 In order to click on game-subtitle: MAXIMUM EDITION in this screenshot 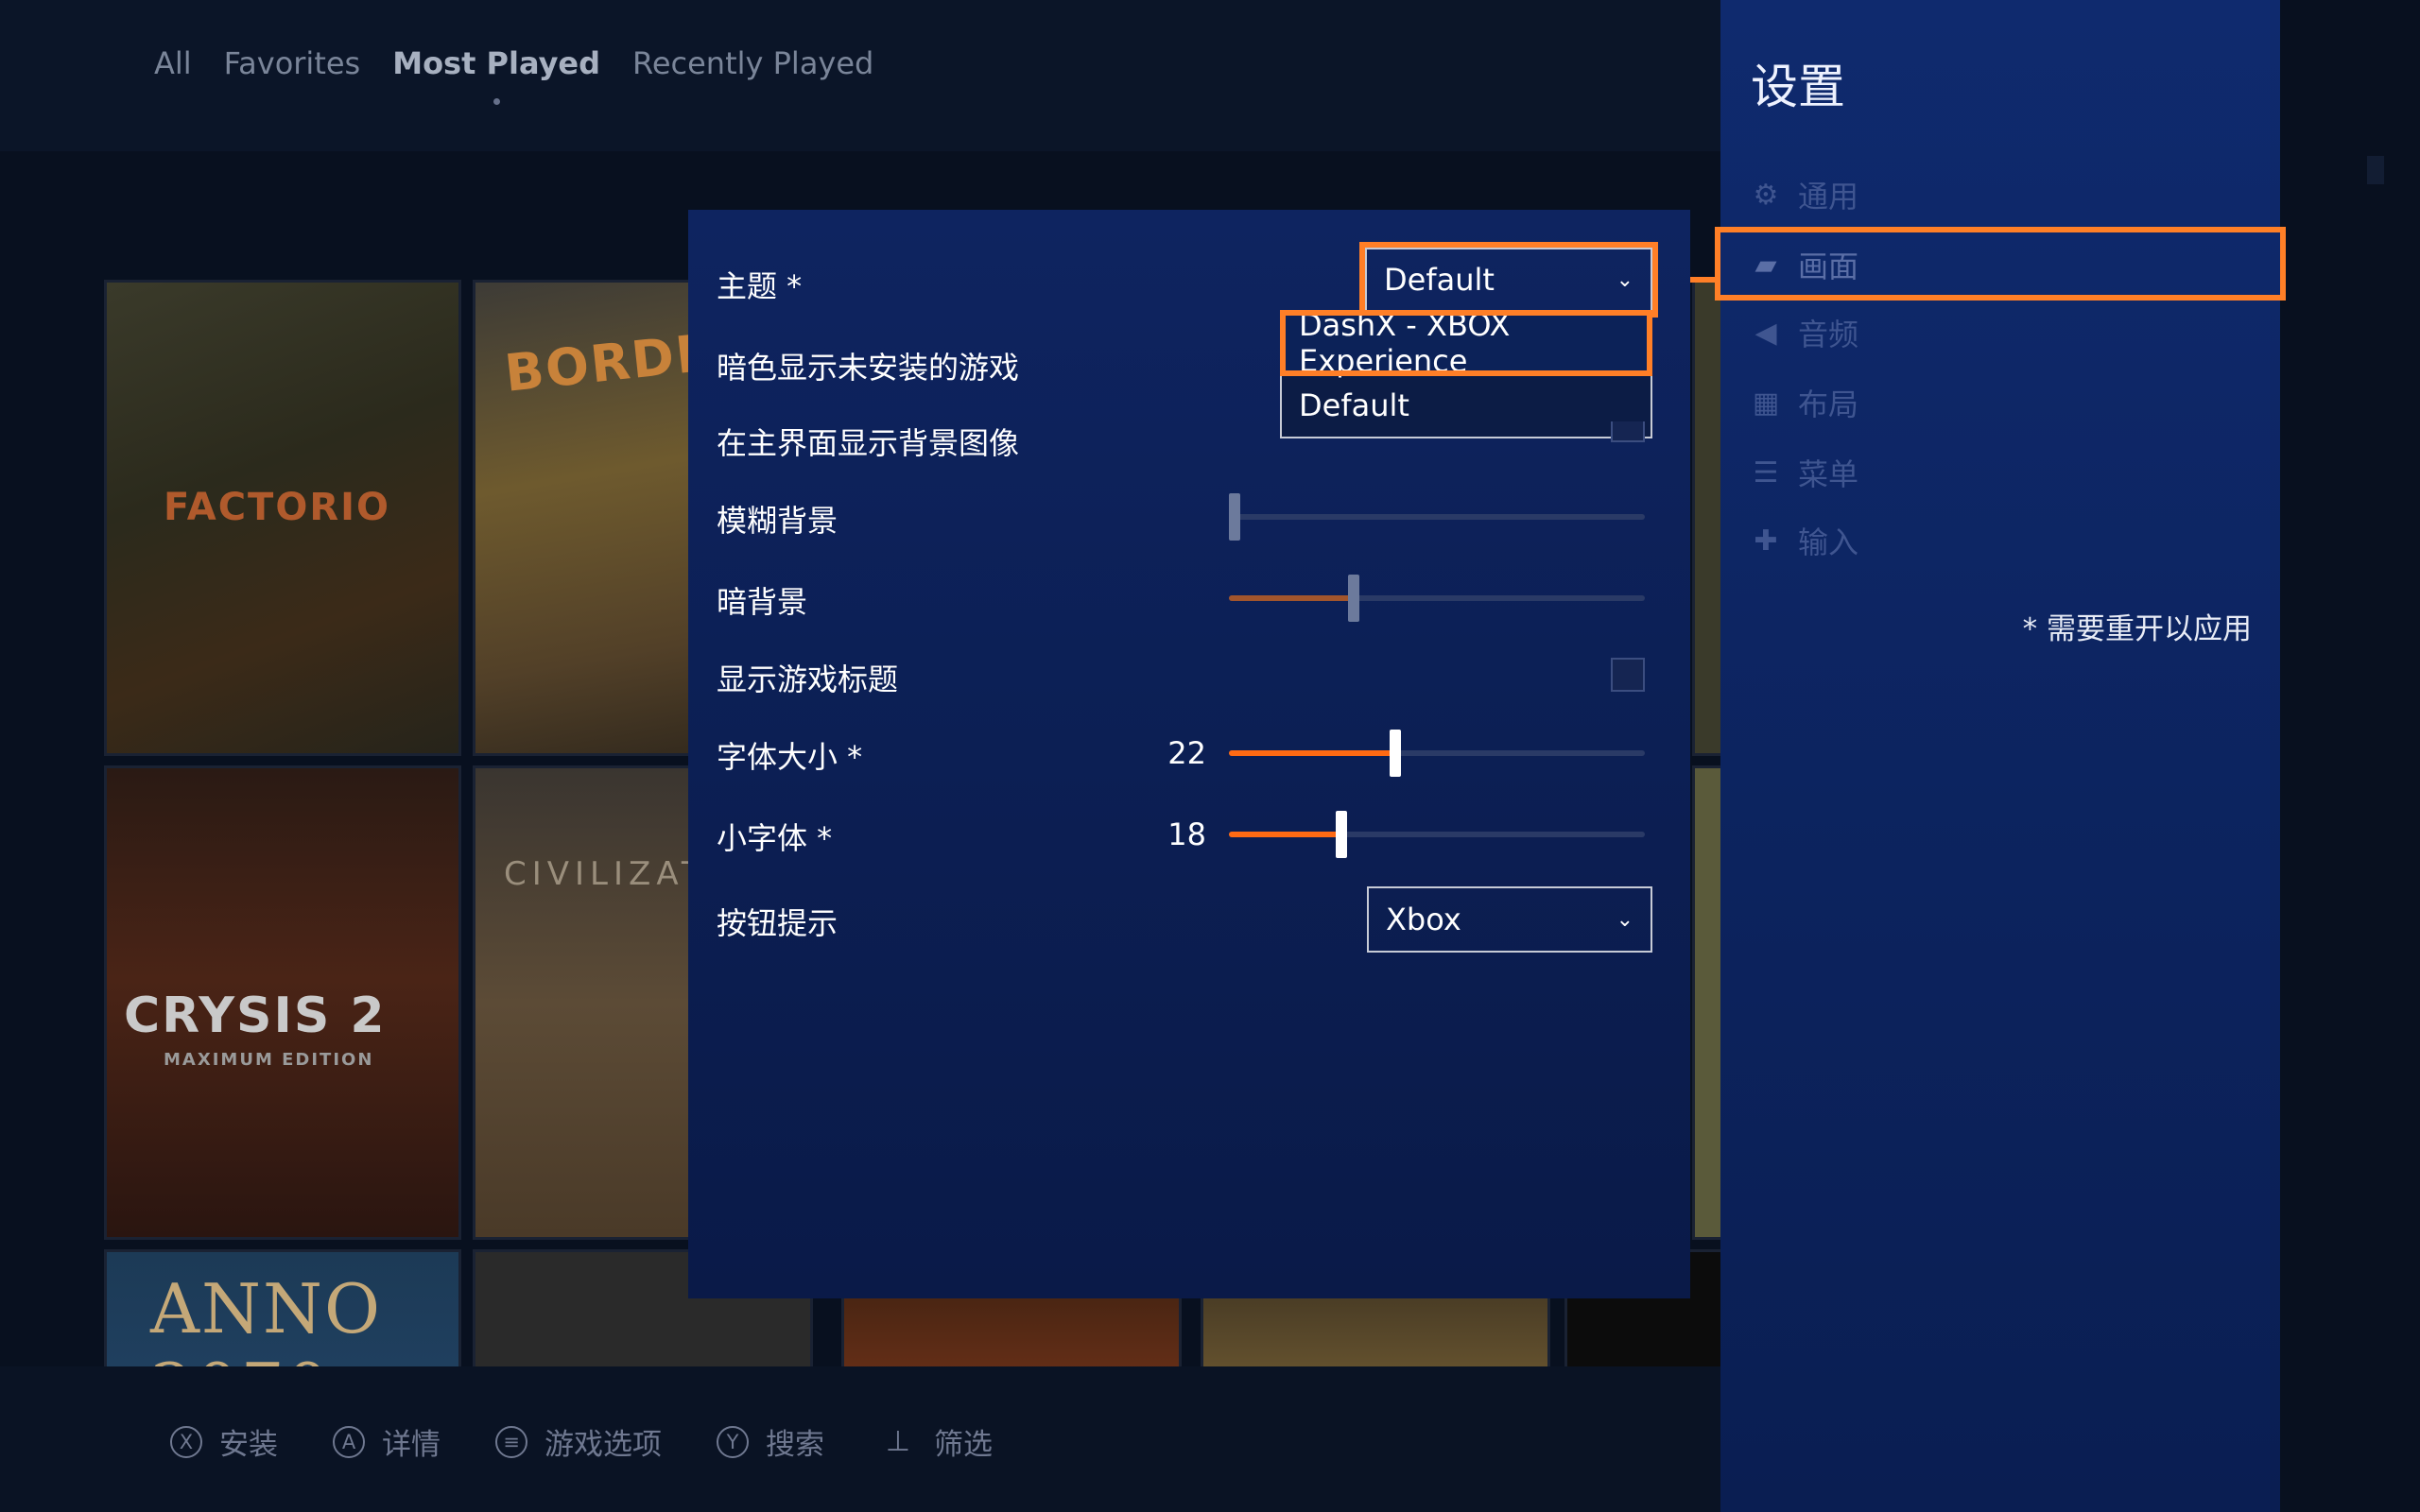, I will do `click(269, 1060)`.